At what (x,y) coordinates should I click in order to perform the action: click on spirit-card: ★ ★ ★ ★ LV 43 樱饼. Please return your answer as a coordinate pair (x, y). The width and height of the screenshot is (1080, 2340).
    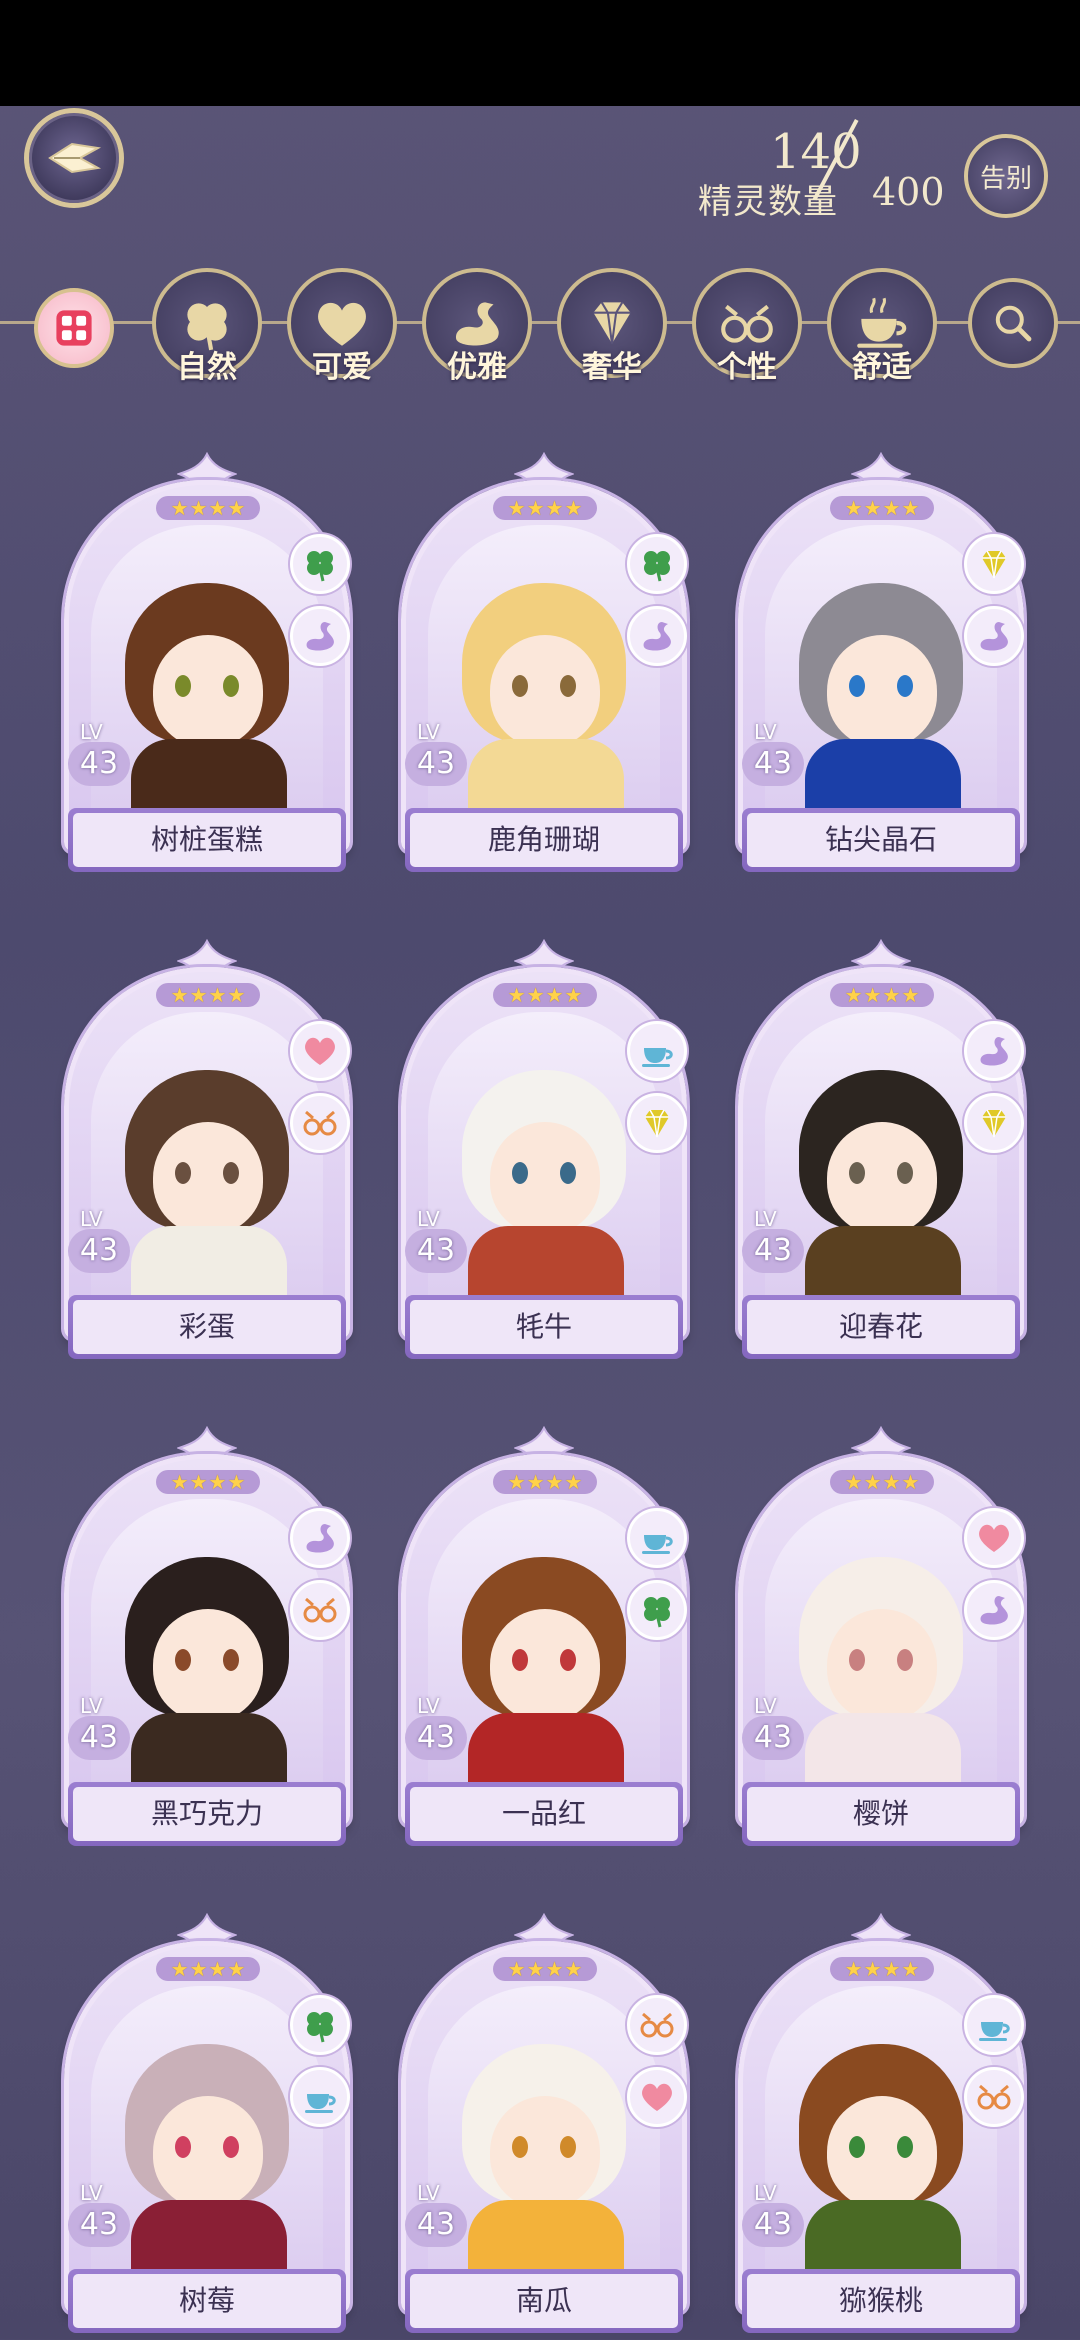
    Looking at the image, I should click on (881, 1641).